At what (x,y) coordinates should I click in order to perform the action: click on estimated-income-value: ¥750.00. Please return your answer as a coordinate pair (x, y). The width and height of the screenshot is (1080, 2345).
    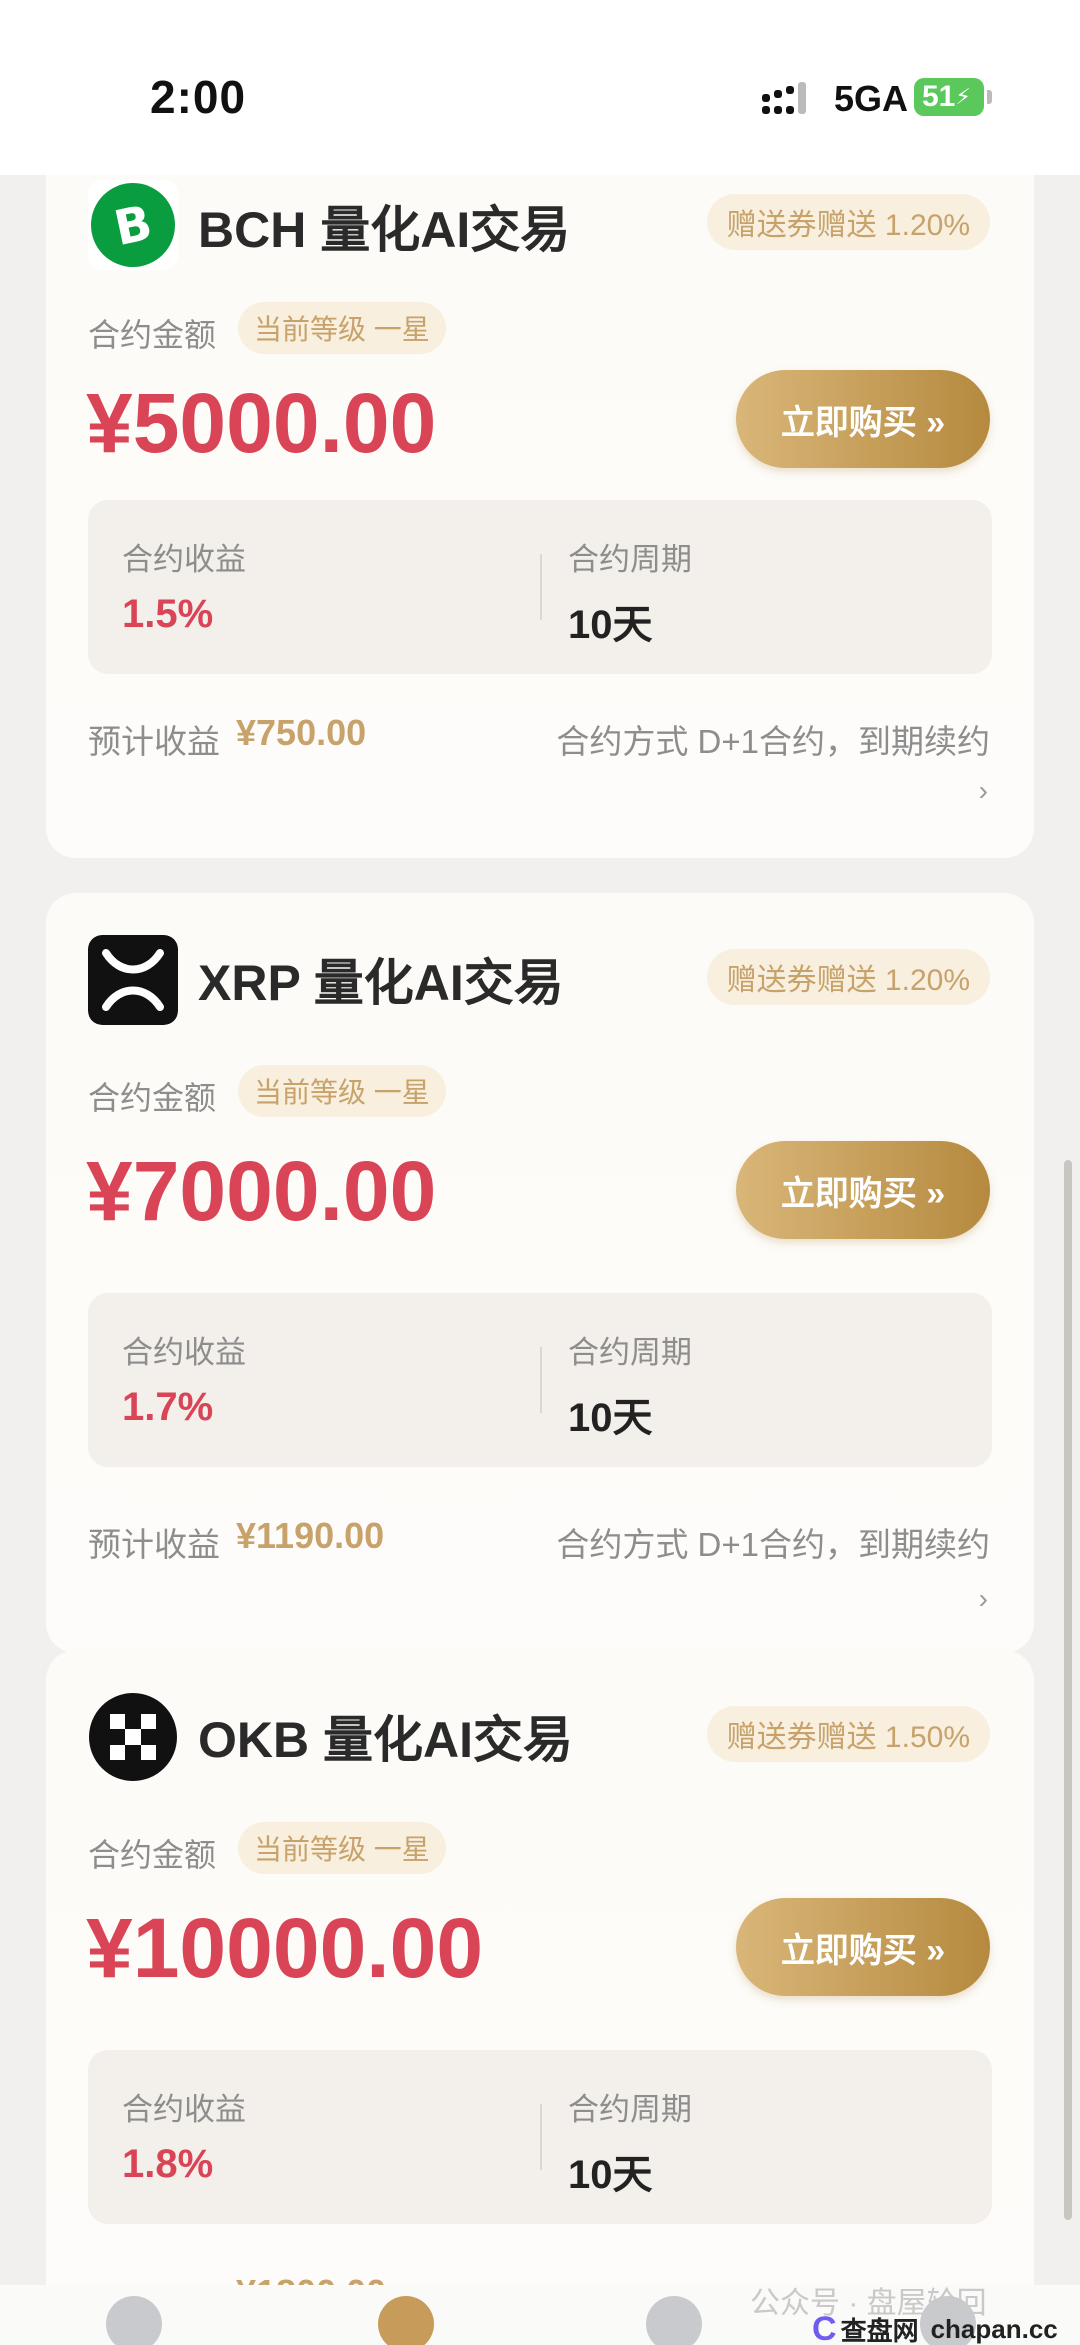
    Looking at the image, I should click on (301, 732).